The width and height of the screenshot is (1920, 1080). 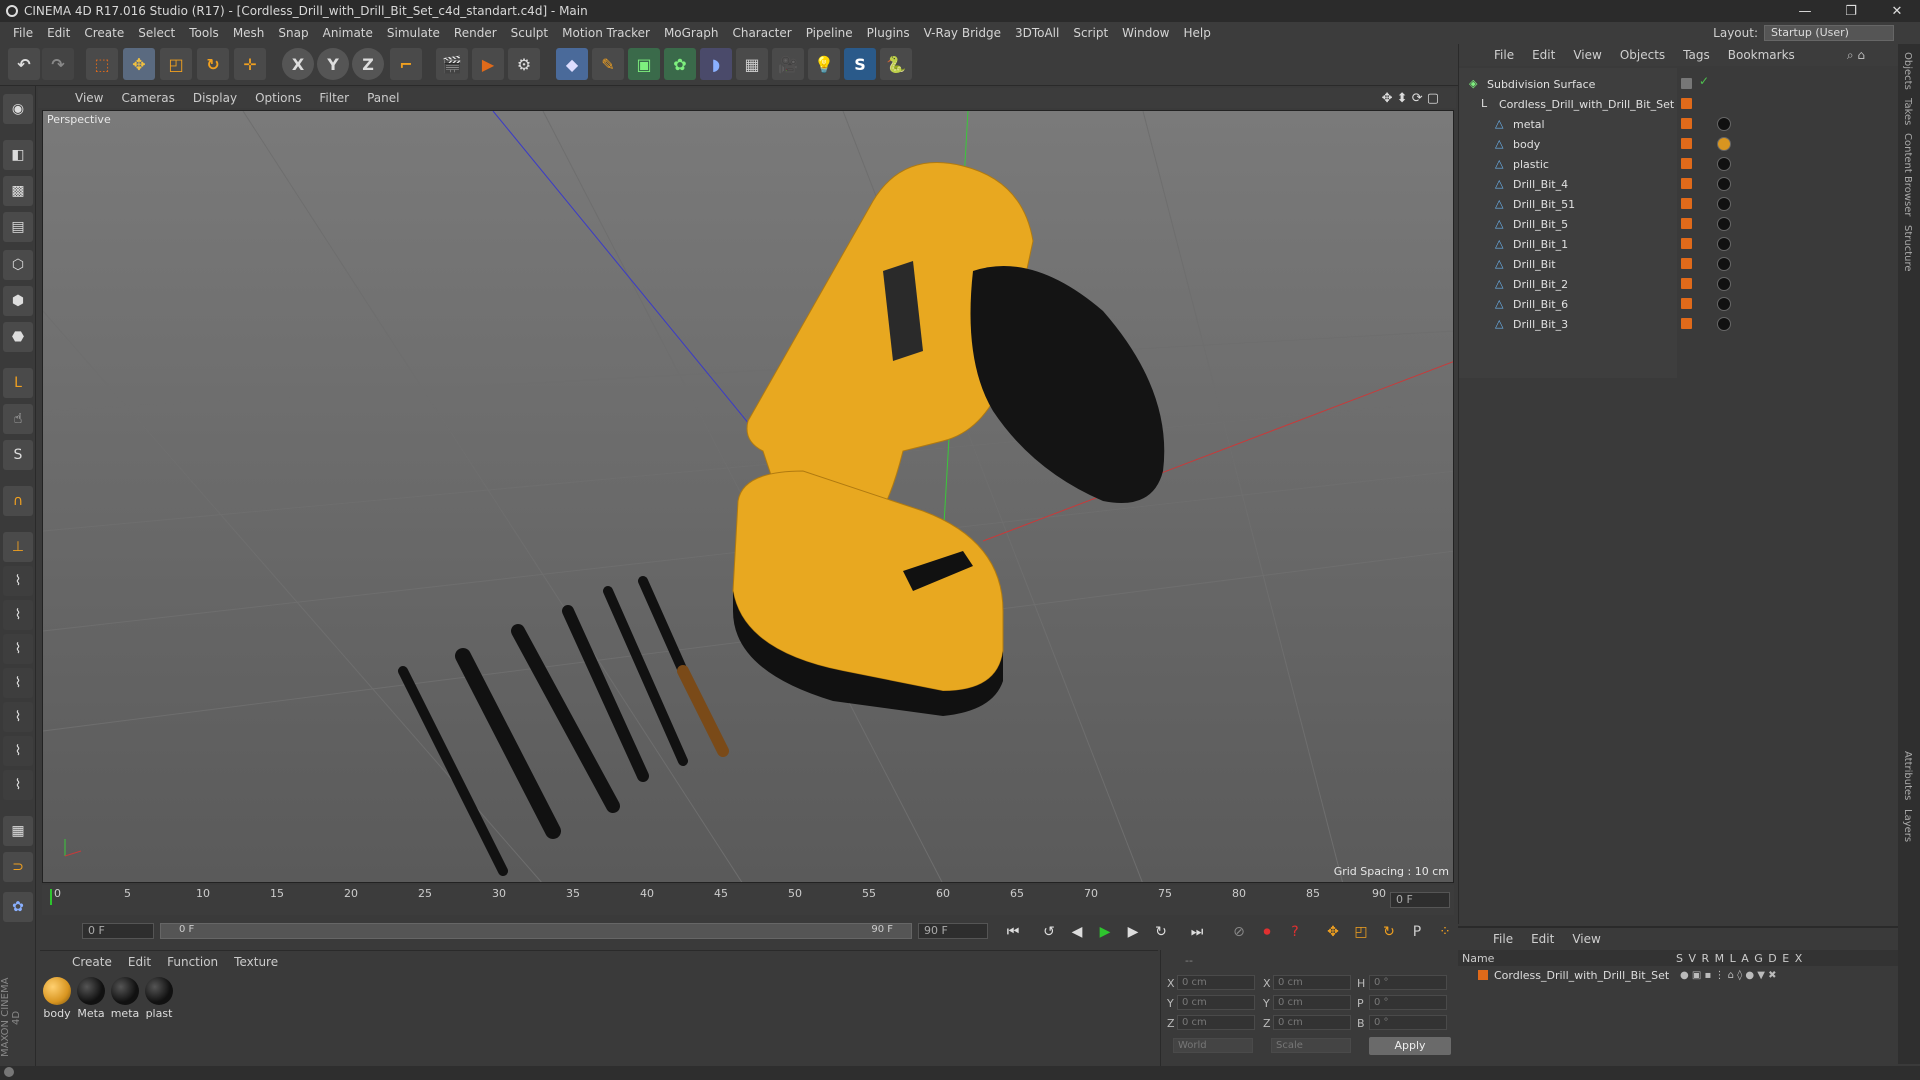 What do you see at coordinates (18, 785) in the screenshot?
I see `knife-icon: ⌇` at bounding box center [18, 785].